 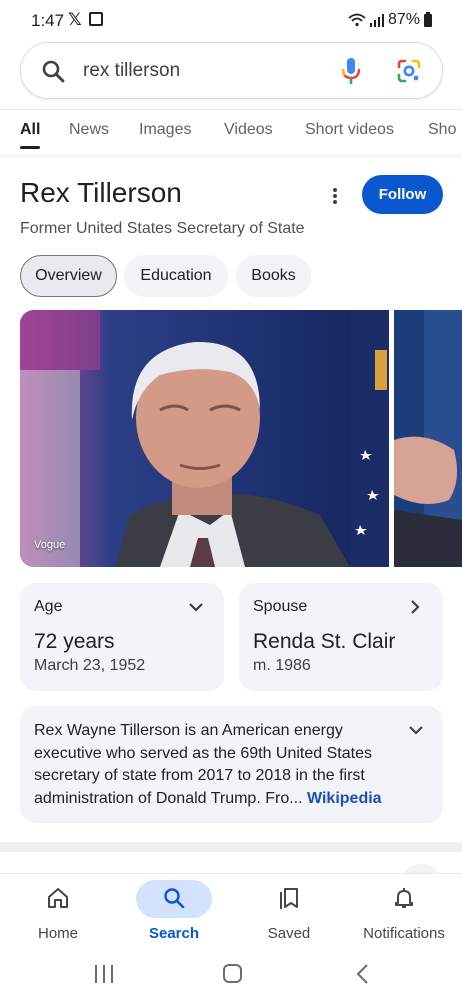 I want to click on tab-shopping: Sho, so click(x=442, y=130).